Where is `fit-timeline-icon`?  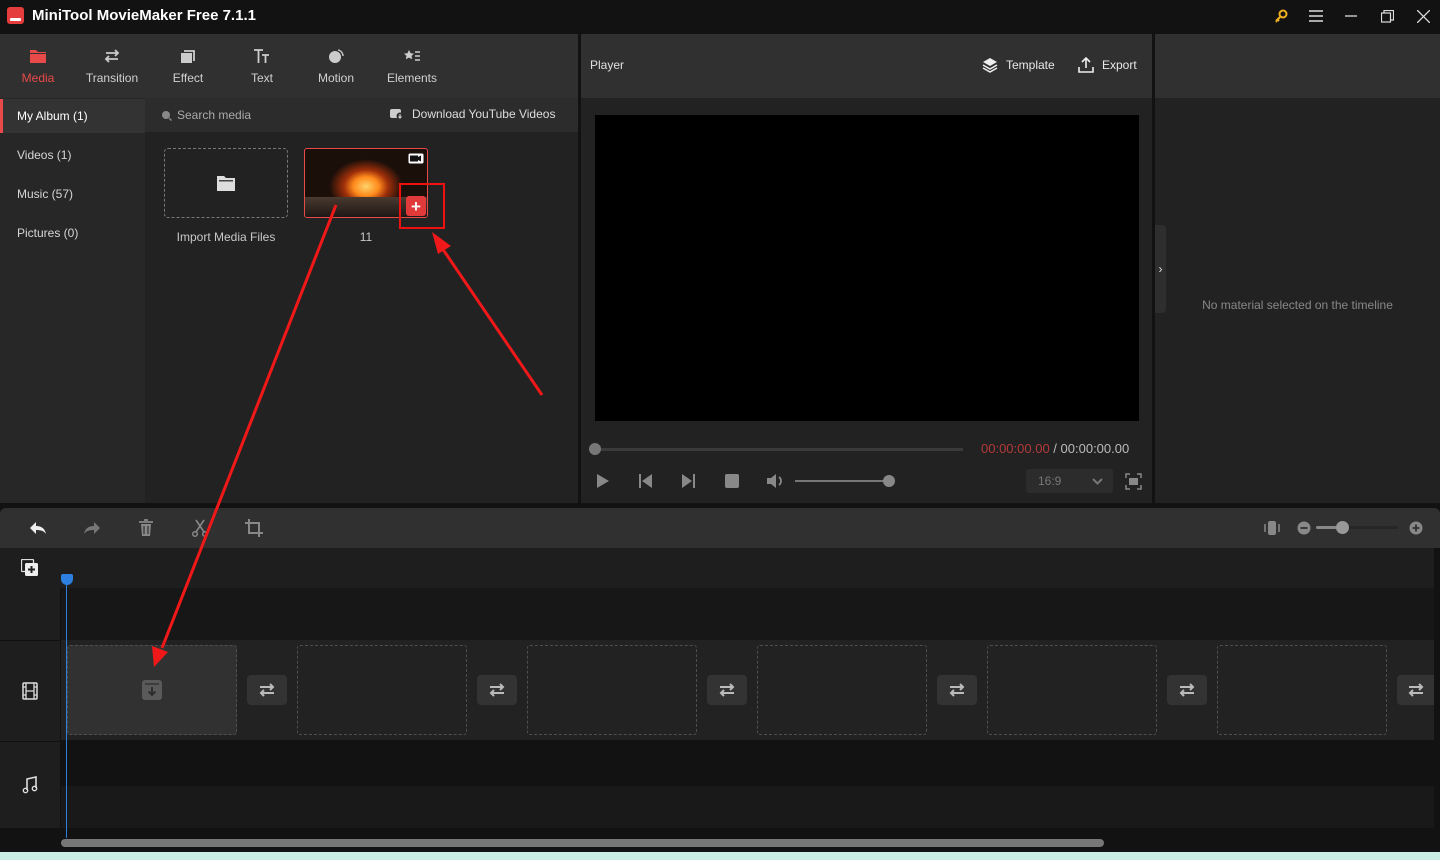
fit-timeline-icon is located at coordinates (1272, 528).